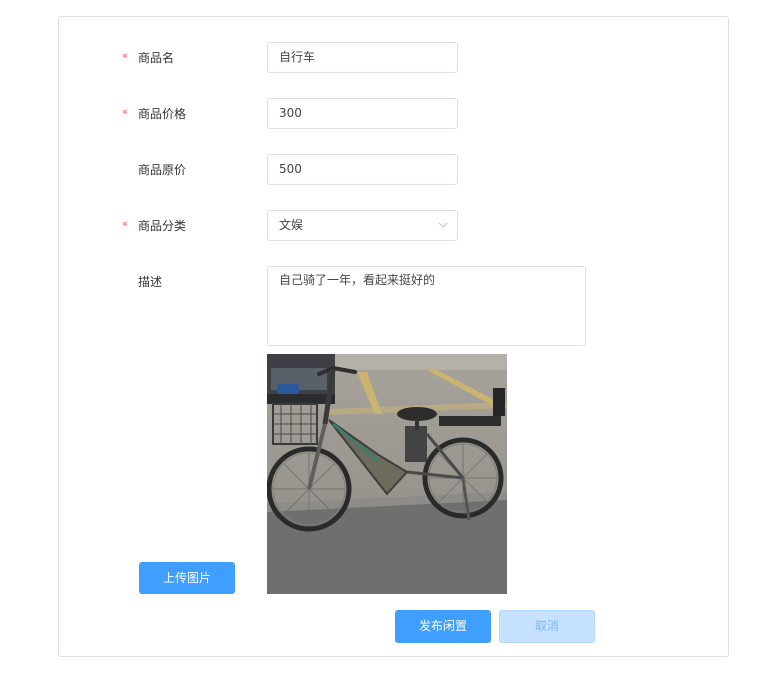  Describe the element at coordinates (150, 282) in the screenshot. I see `description-label: 描述` at that location.